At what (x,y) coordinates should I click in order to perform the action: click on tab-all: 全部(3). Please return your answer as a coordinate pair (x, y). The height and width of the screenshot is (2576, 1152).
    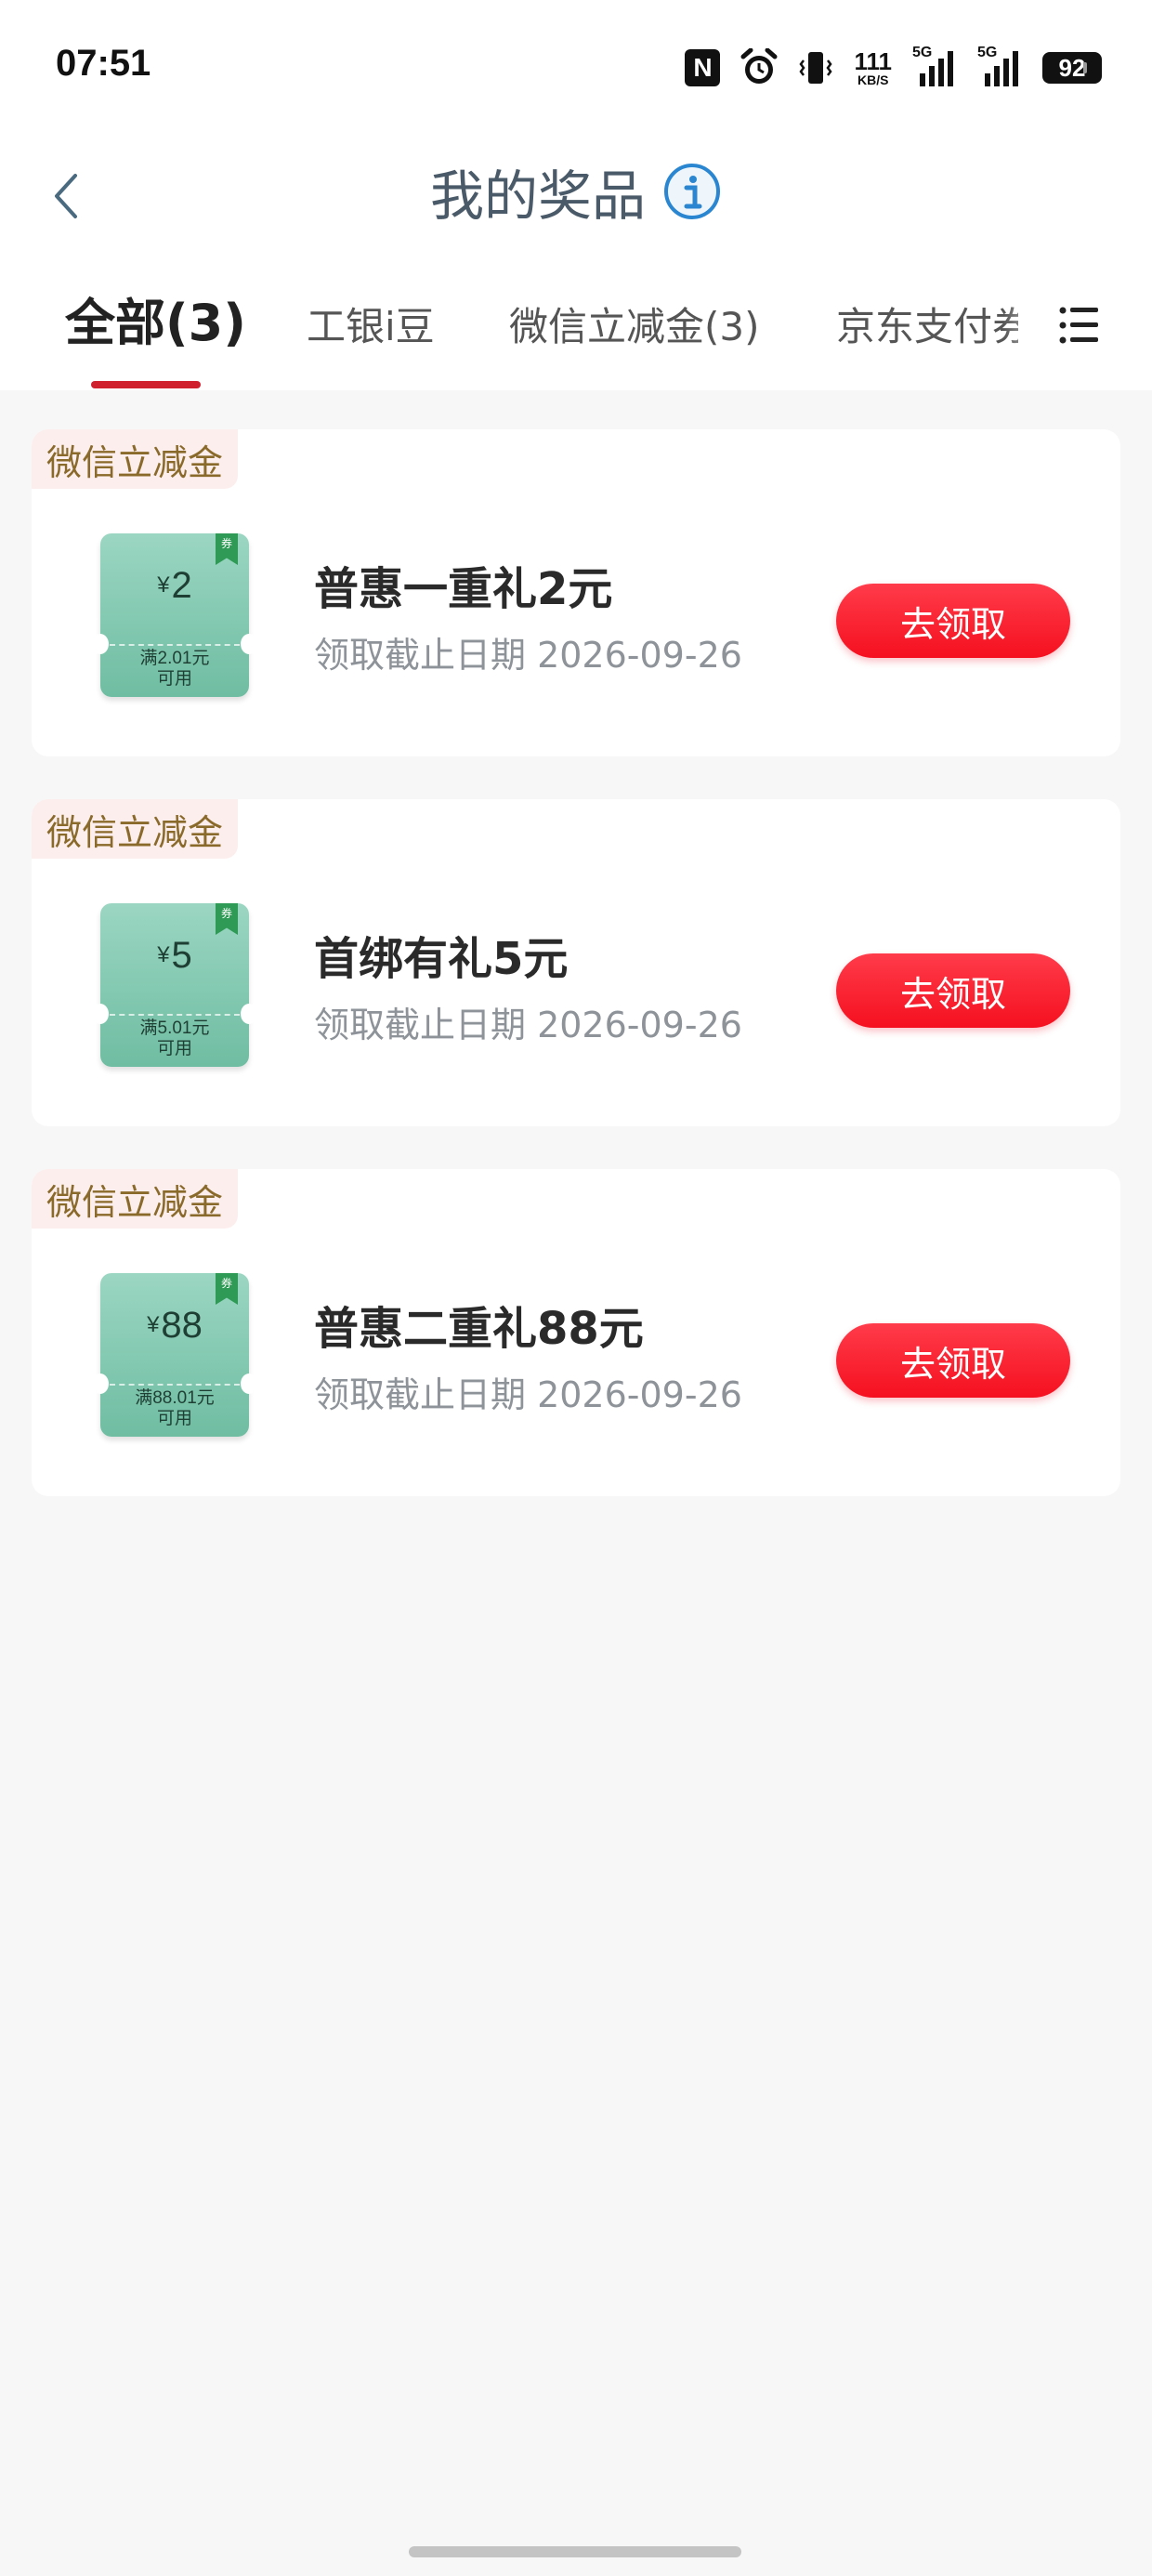
    Looking at the image, I should click on (155, 318).